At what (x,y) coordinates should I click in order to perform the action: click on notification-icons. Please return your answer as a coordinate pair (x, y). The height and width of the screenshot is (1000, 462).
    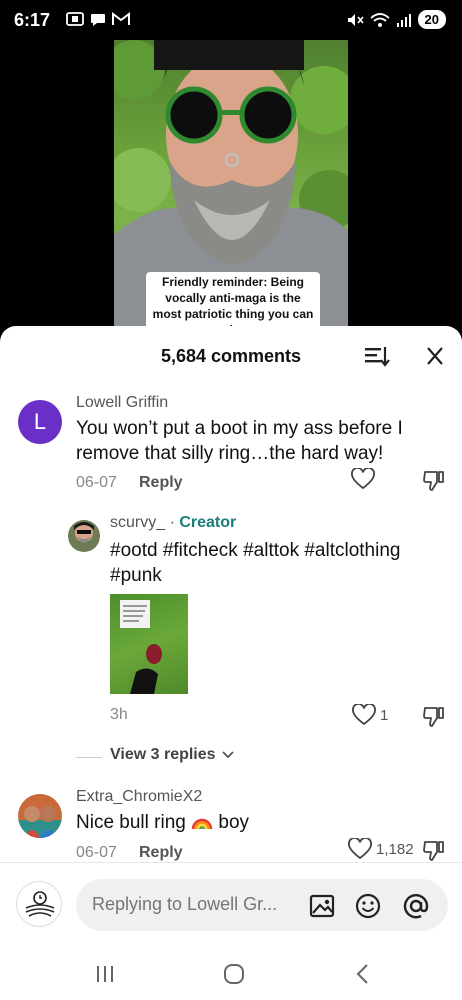
    Looking at the image, I should click on (98, 19).